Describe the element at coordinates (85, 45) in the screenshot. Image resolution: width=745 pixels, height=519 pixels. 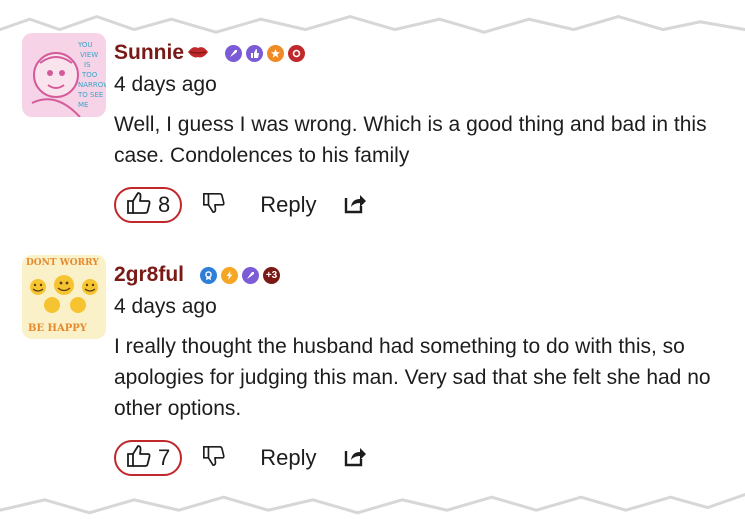
I see `svg-text: YOU` at that location.